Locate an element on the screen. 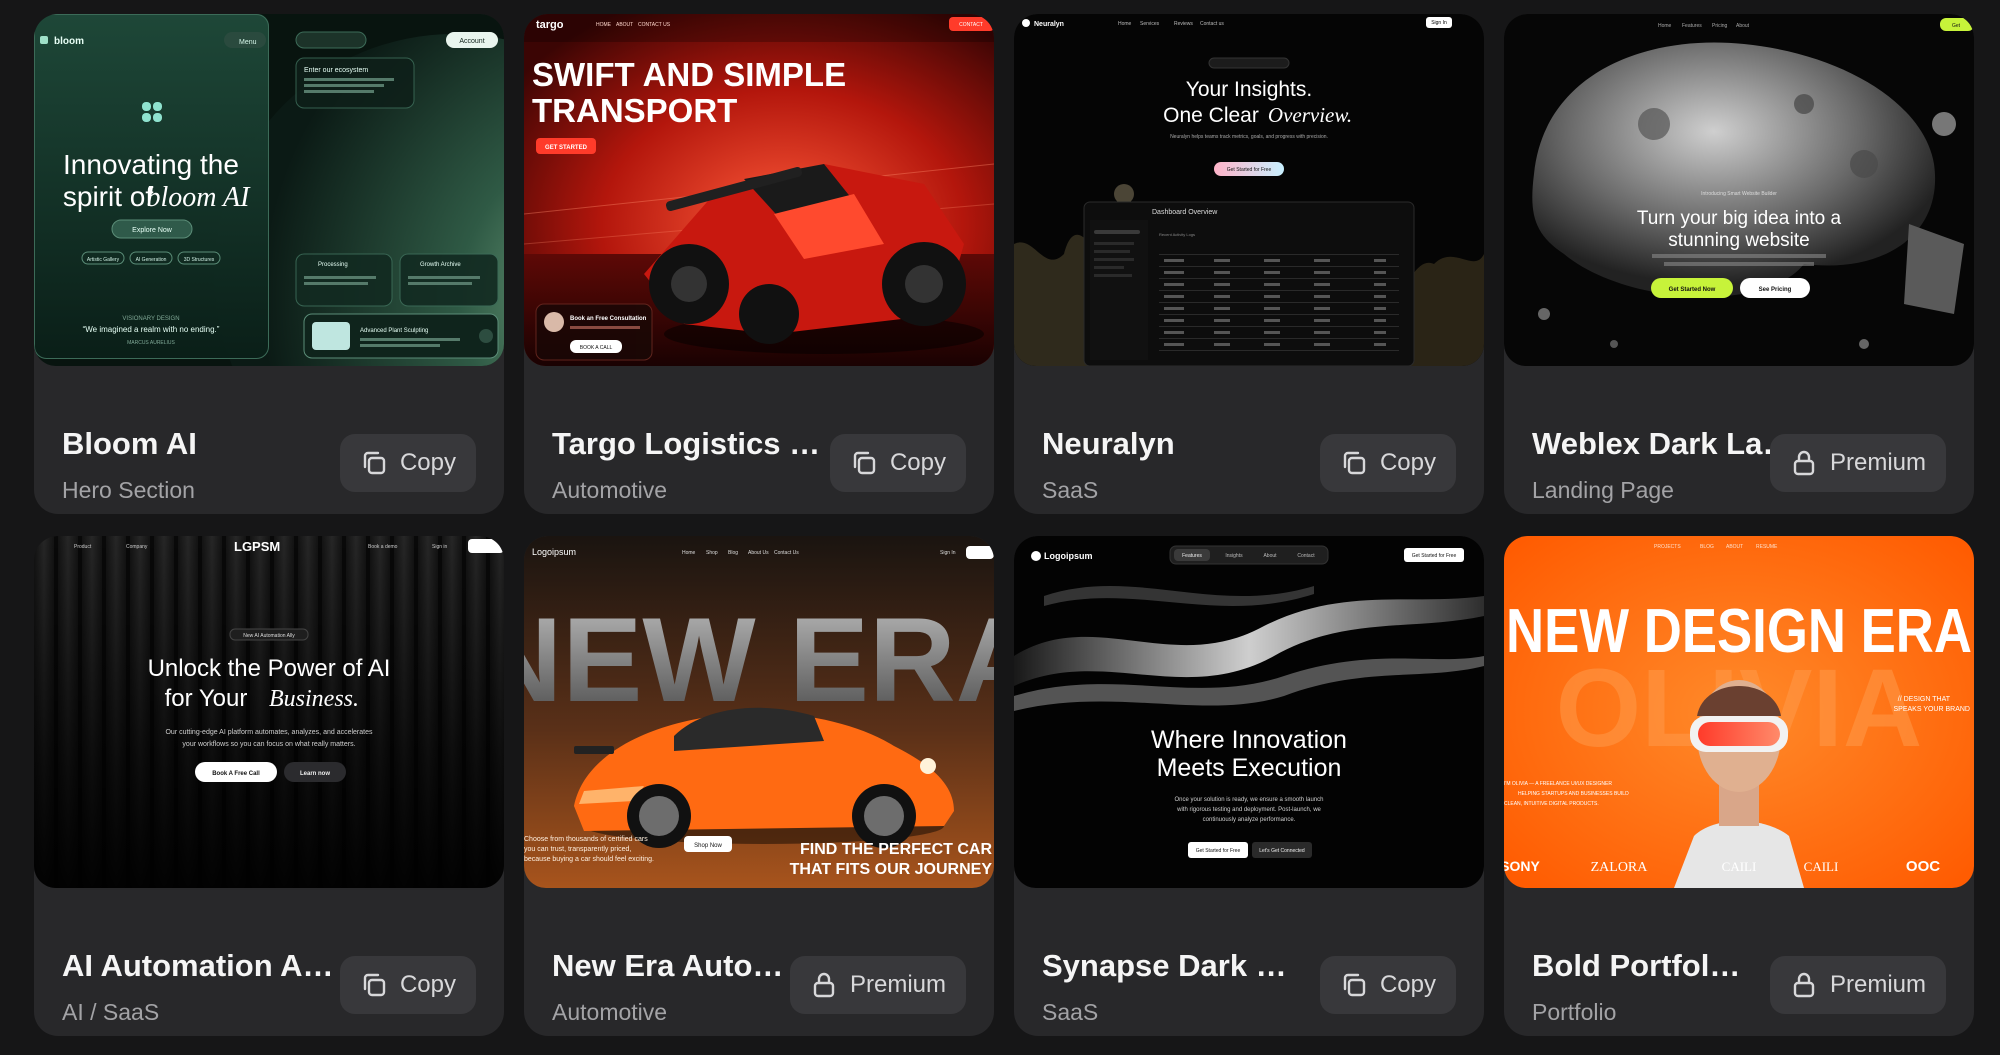  card-title: Synapse Dark SaaS is located at coordinates (1164, 966).